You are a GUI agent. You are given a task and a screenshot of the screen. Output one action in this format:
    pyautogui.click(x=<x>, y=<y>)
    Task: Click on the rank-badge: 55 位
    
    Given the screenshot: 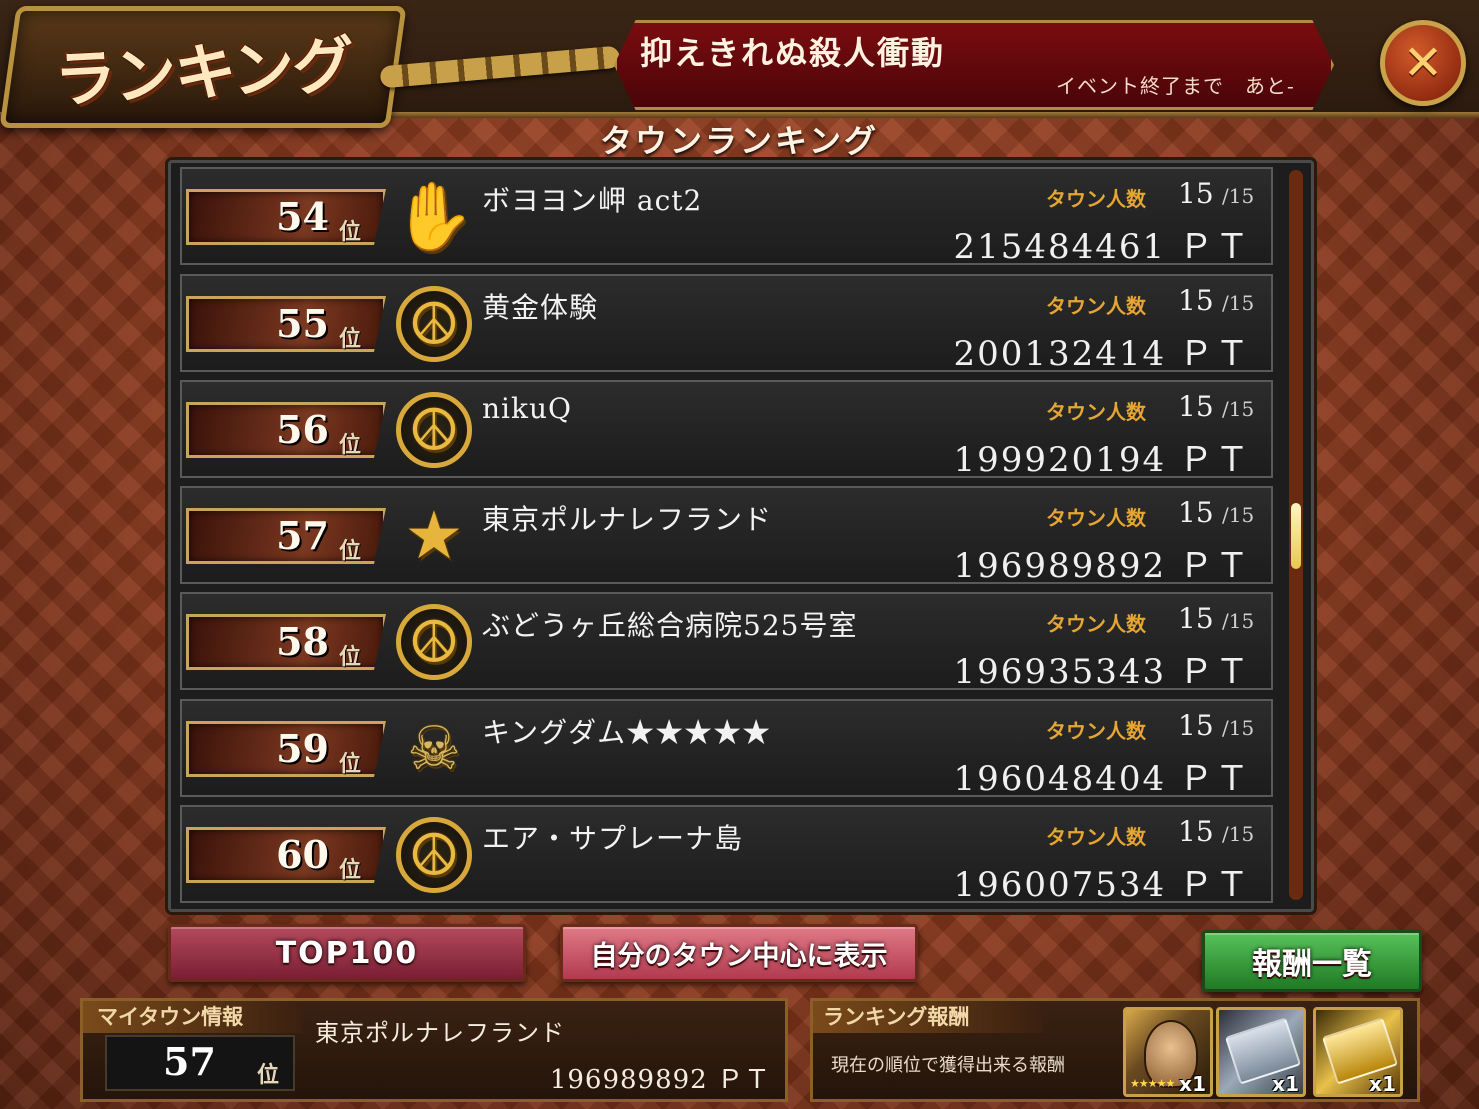 What is the action you would take?
    pyautogui.click(x=286, y=324)
    